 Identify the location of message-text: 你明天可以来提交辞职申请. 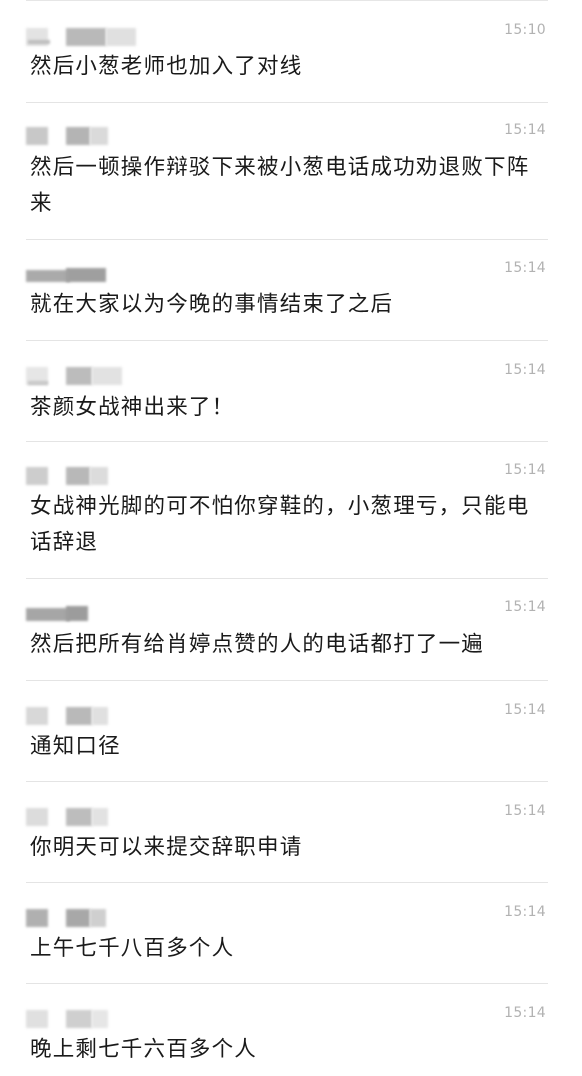
(287, 848).